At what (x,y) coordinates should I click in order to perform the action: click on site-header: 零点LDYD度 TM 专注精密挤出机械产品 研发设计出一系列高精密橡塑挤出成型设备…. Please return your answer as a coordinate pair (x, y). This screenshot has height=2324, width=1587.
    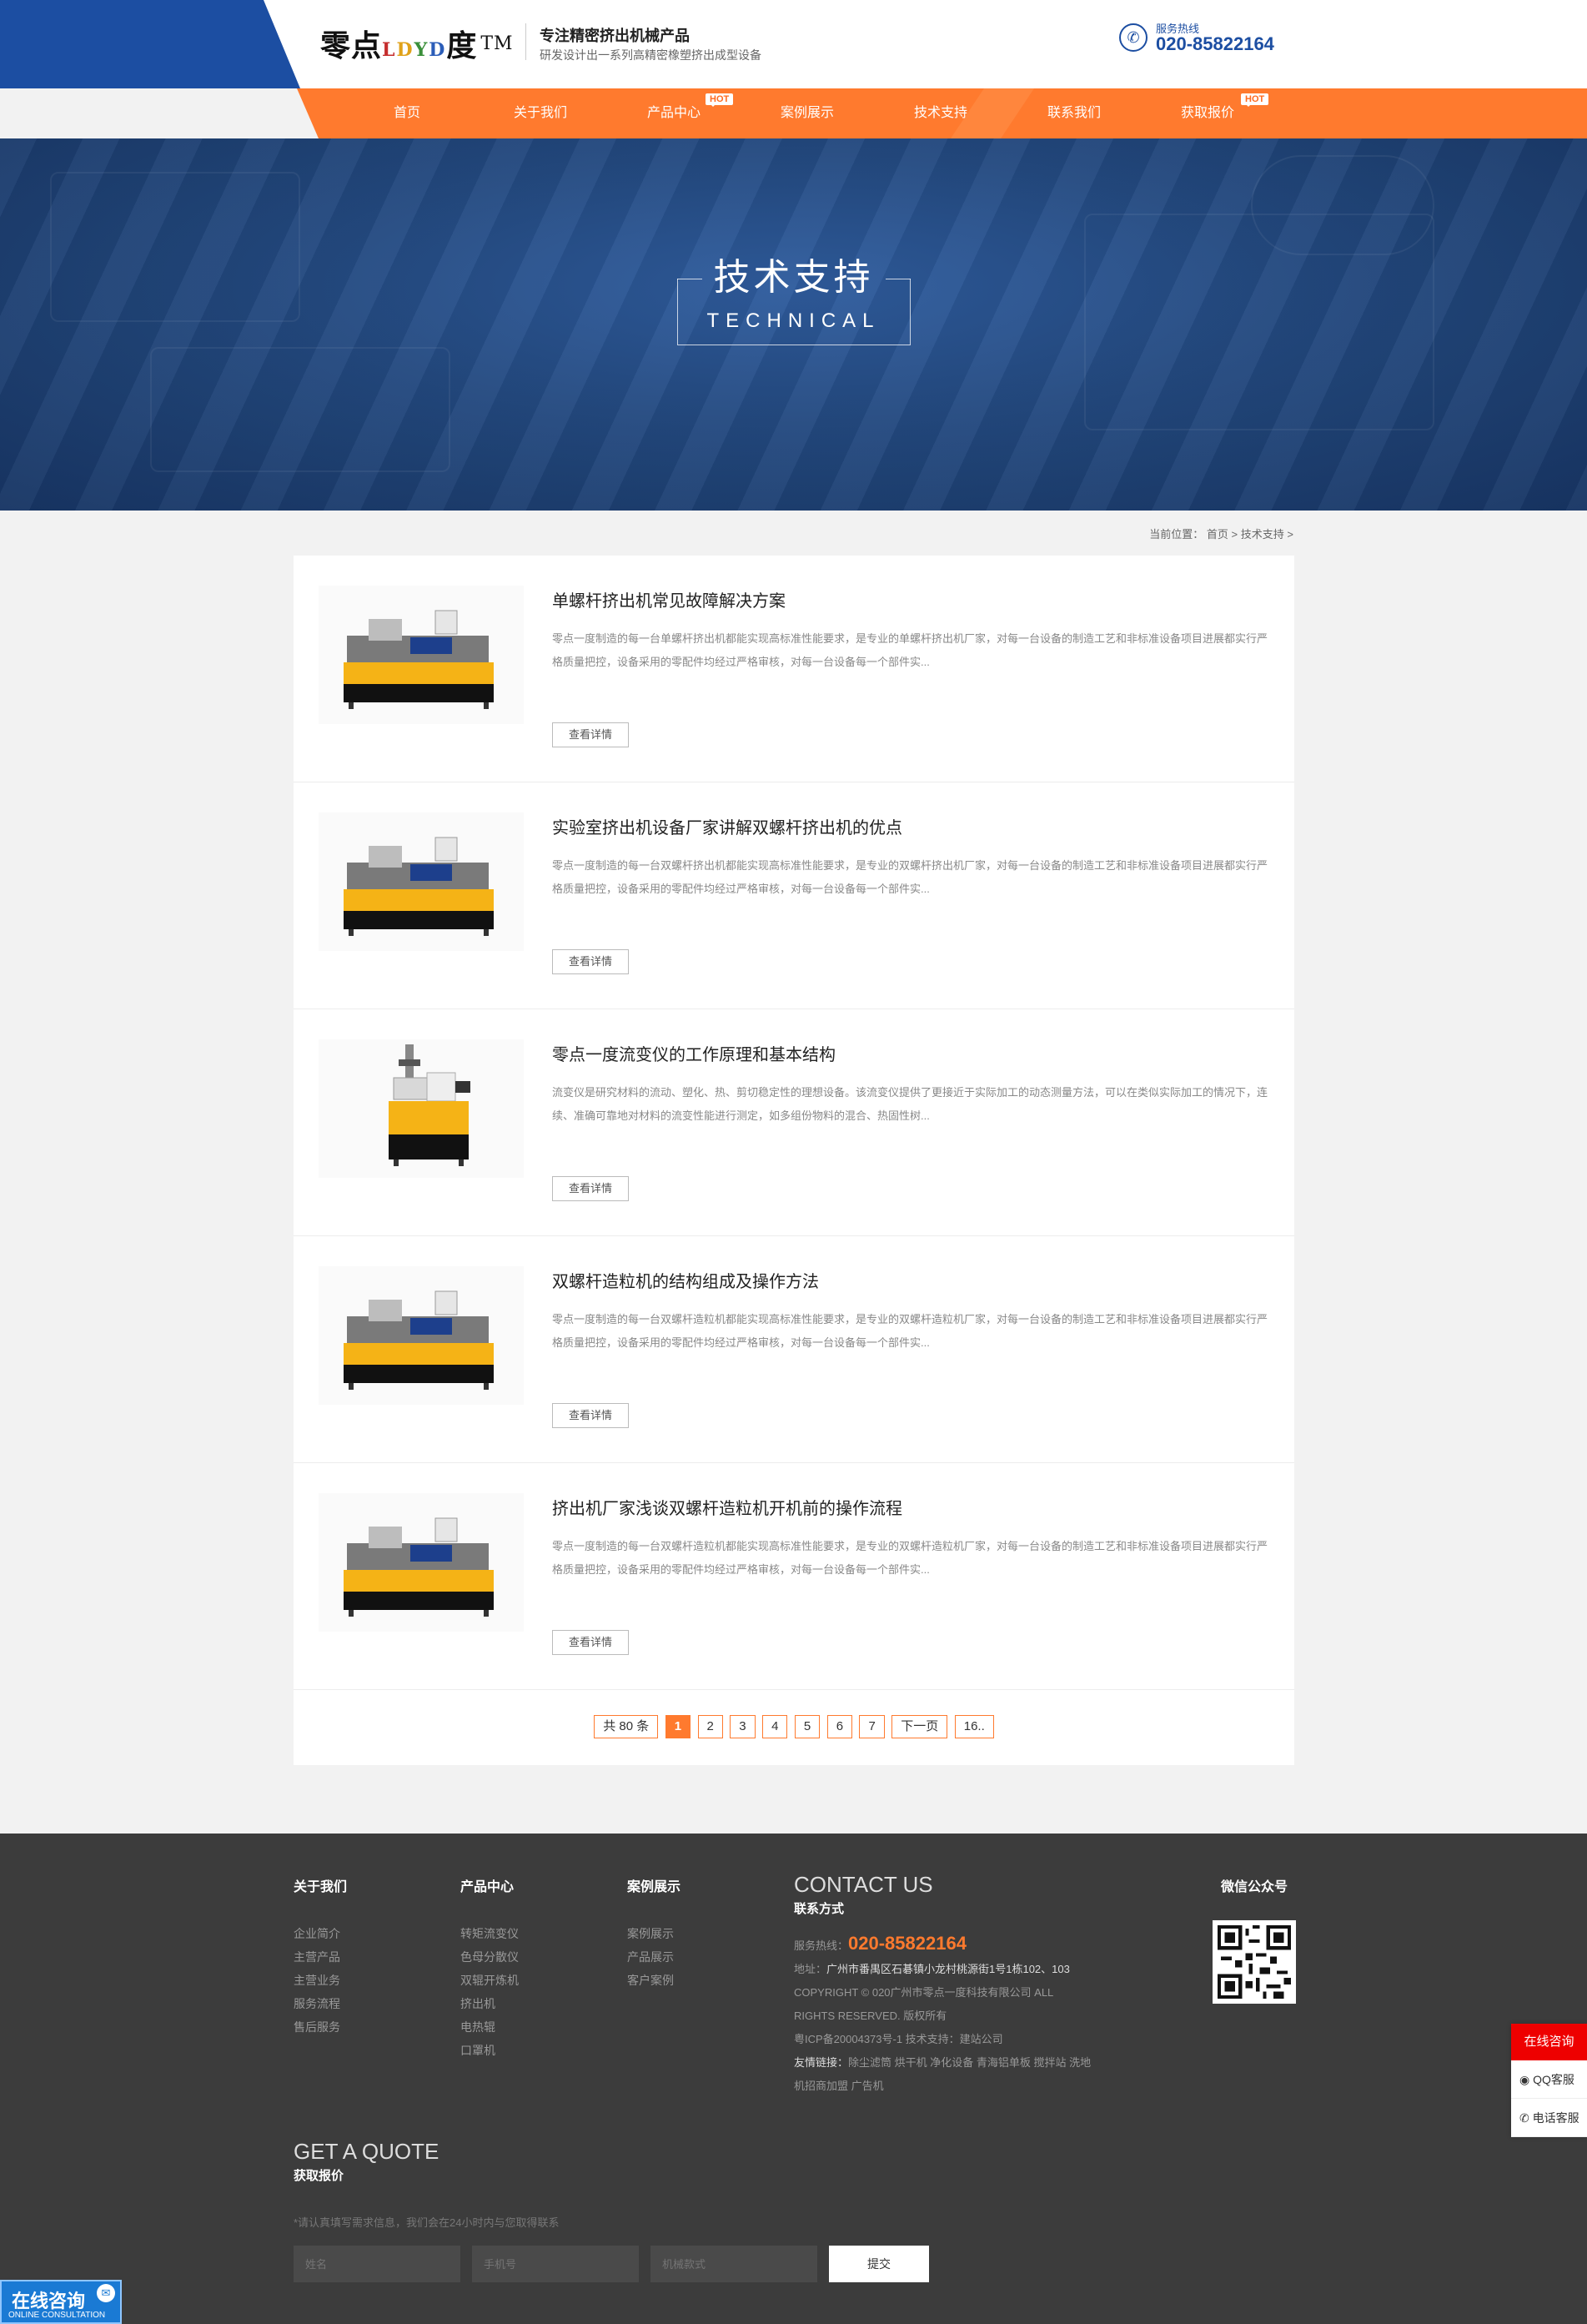
    Looking at the image, I should click on (793, 44).